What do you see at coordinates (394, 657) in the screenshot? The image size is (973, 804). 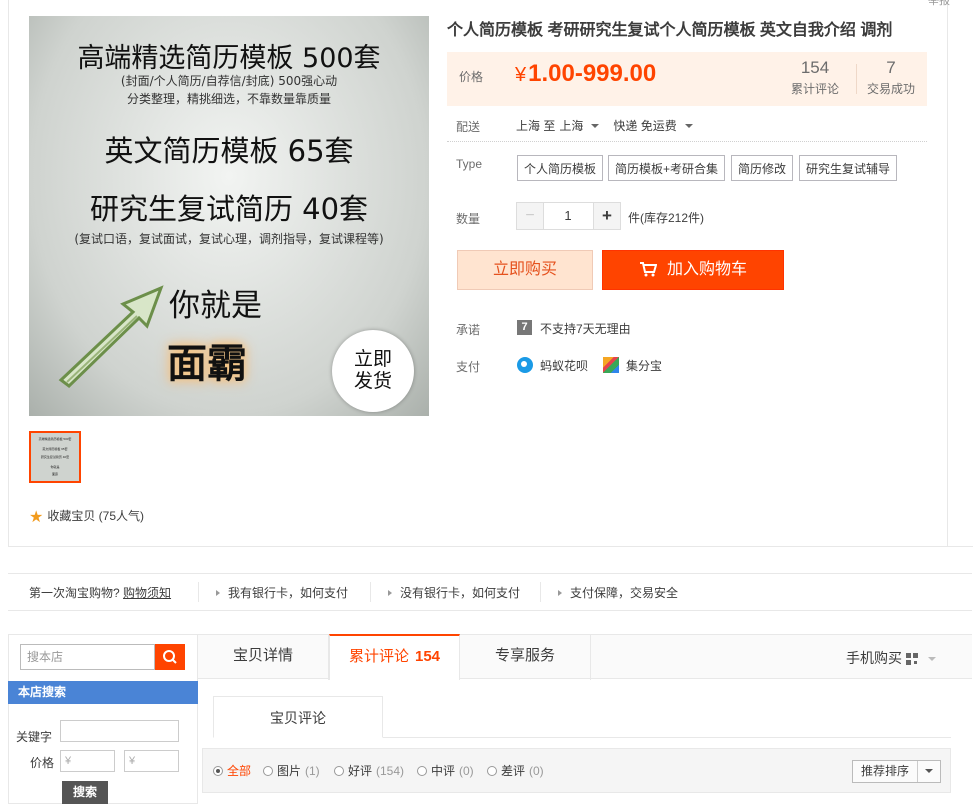 I see `tab-reviews: 累计评论 154` at bounding box center [394, 657].